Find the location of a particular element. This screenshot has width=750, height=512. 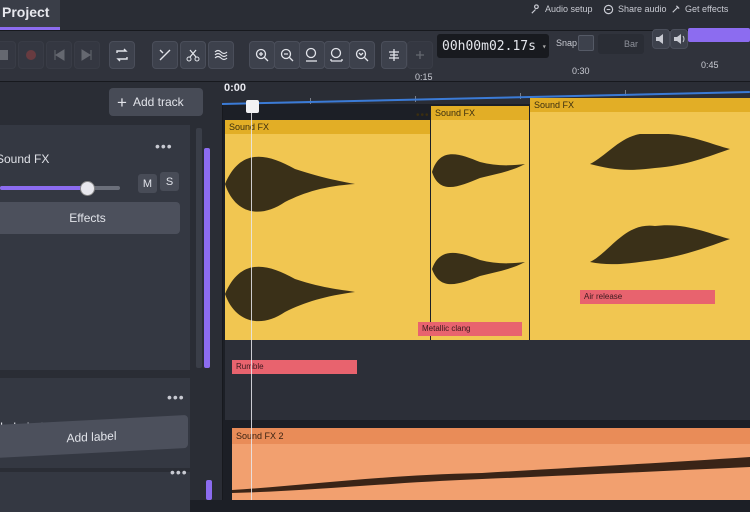

playback-volume-meter is located at coordinates (719, 35).